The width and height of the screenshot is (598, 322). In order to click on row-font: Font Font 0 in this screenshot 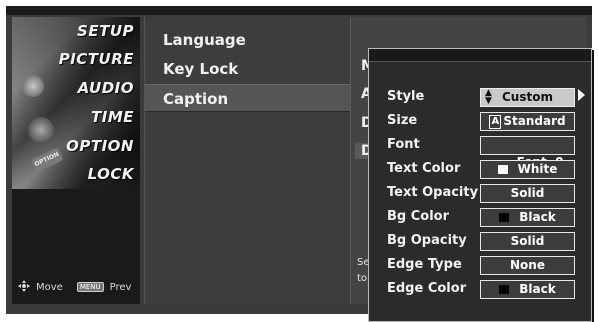, I will do `click(480, 152)`.